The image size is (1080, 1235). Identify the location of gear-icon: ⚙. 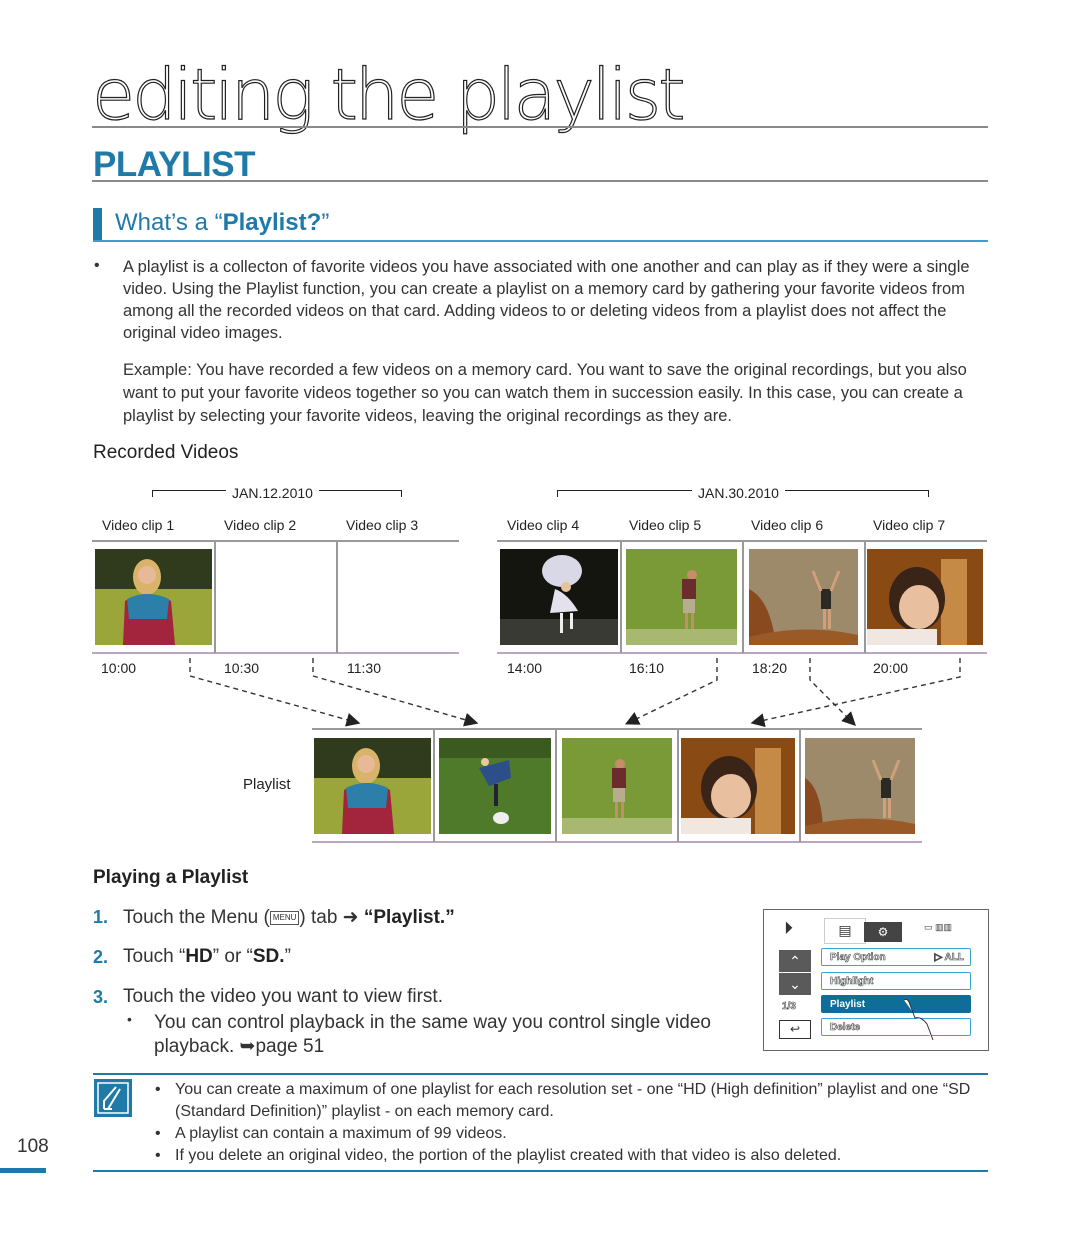
(883, 932).